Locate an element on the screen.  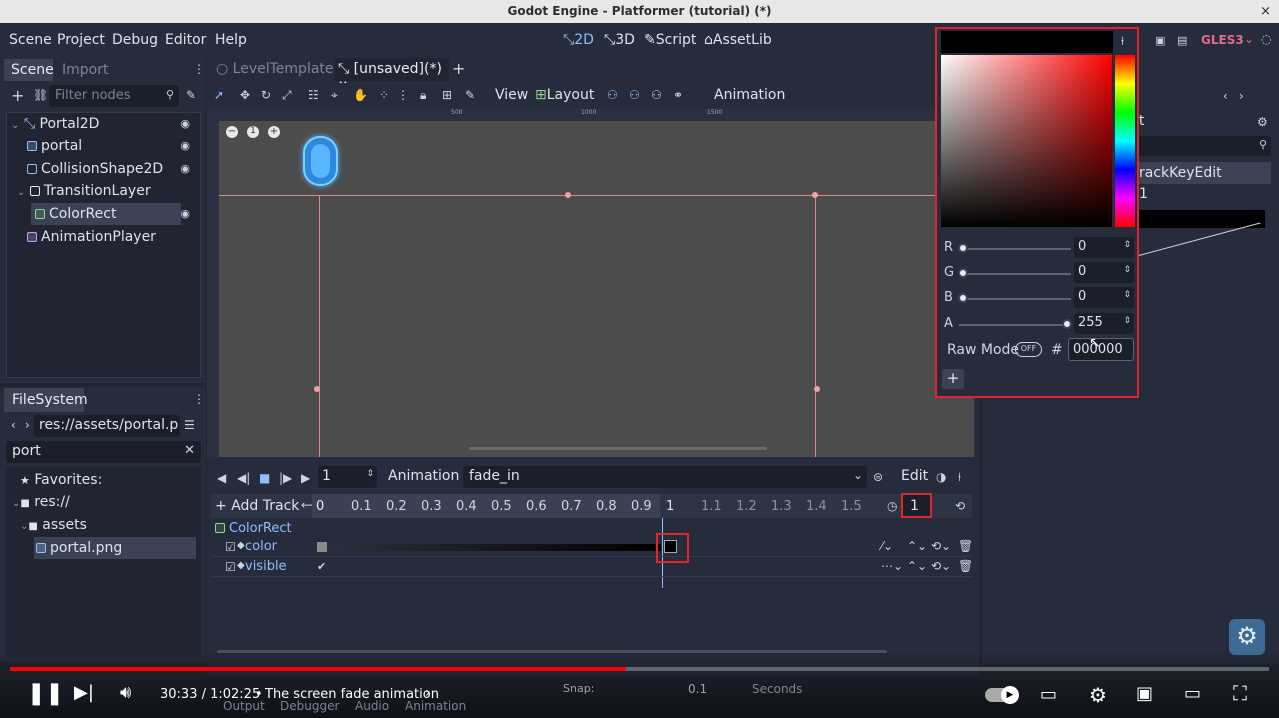
select-tool-icon: ➚ is located at coordinates (219, 95).